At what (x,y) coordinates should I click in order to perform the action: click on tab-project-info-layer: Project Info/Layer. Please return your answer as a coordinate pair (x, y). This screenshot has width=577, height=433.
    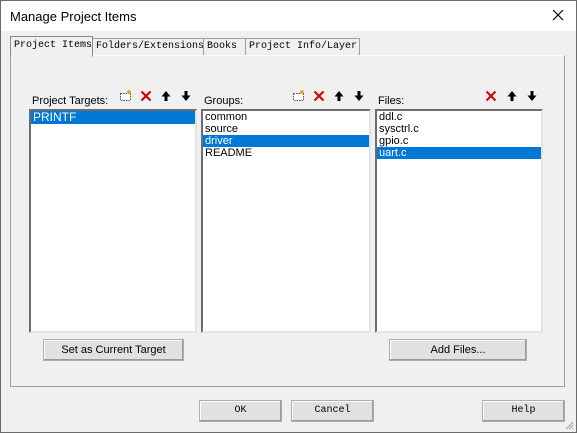
    Looking at the image, I should click on (302, 46).